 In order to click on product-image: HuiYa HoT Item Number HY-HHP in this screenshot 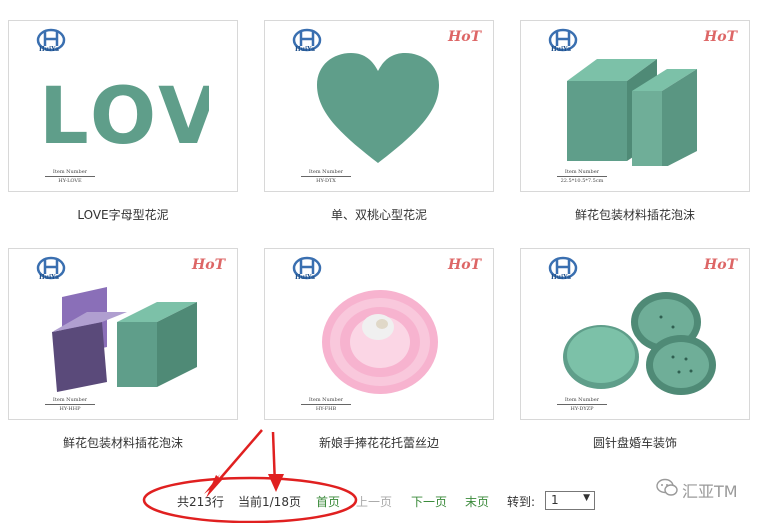, I will do `click(123, 334)`.